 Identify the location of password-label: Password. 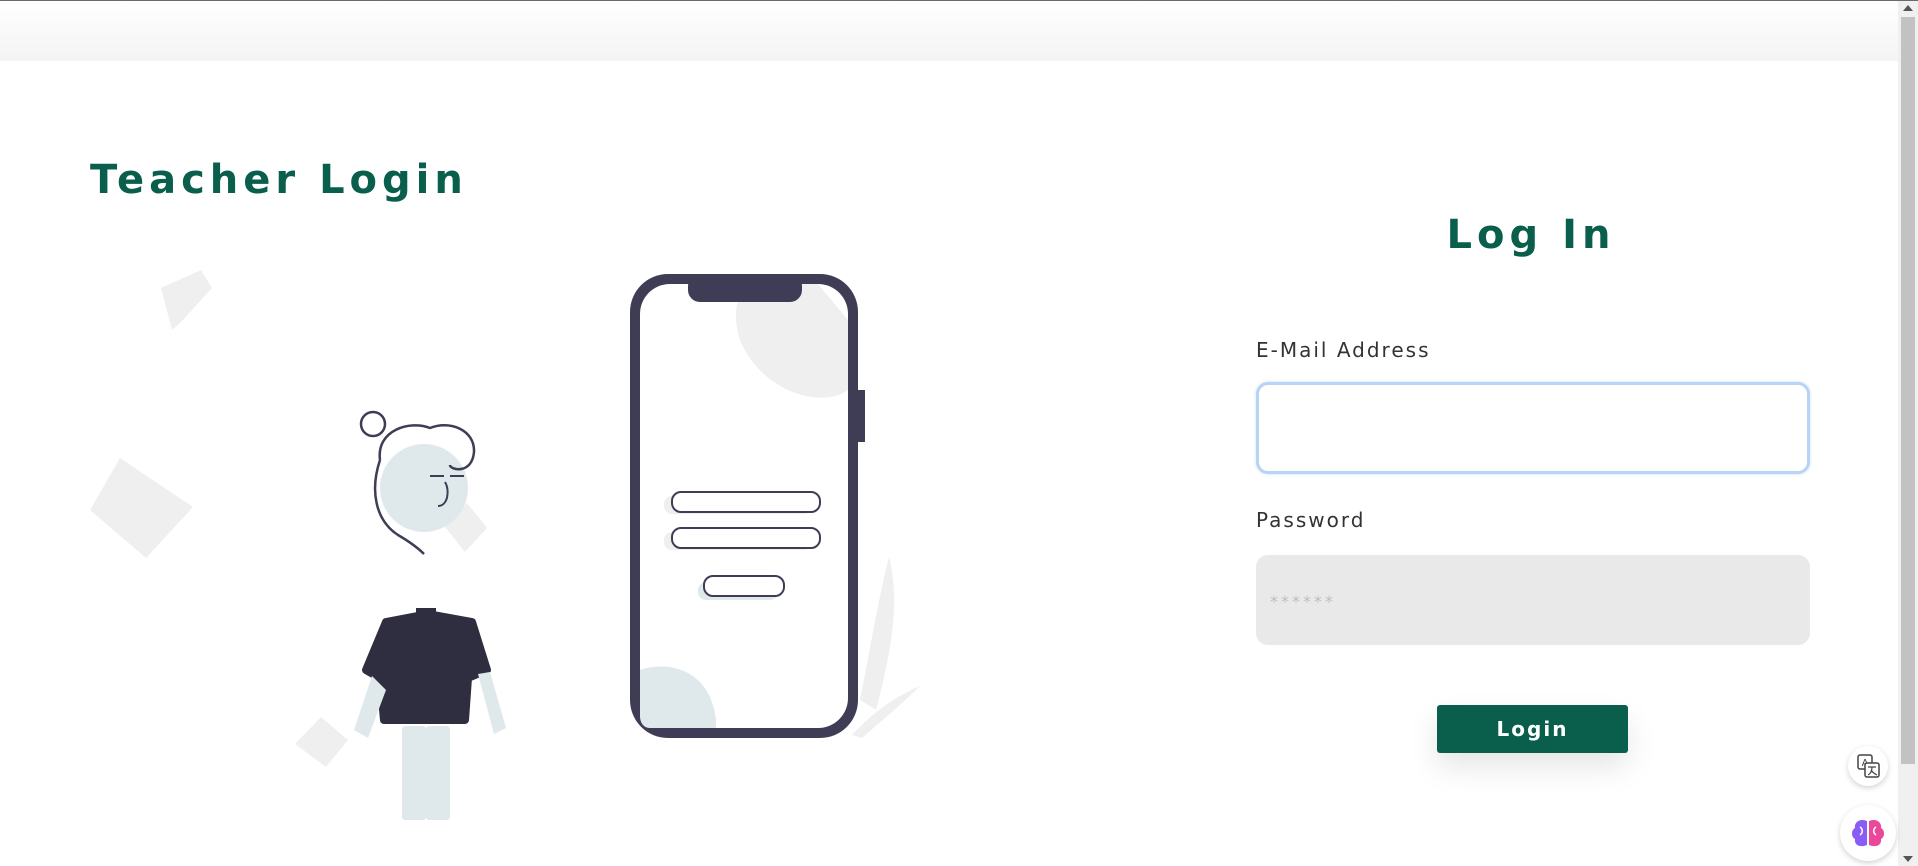
(1311, 520).